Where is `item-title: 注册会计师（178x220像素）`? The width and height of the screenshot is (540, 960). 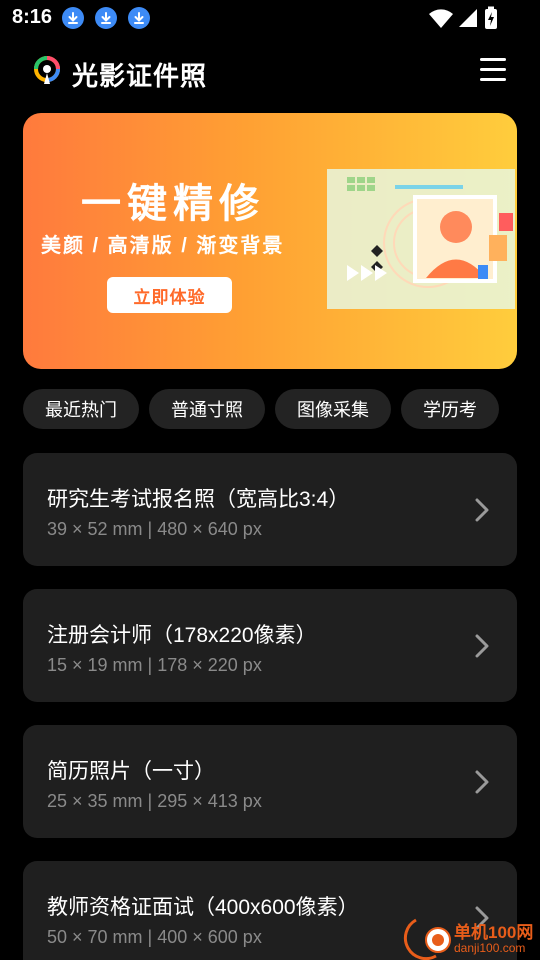
item-title: 注册会计师（178x220像素） is located at coordinates (182, 635).